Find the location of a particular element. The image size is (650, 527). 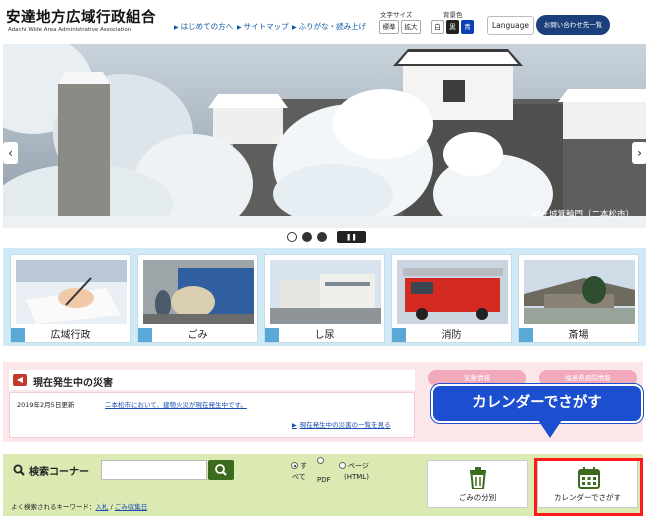

nav-furigana: ▶ ふりがな・読み上げ is located at coordinates (329, 26).